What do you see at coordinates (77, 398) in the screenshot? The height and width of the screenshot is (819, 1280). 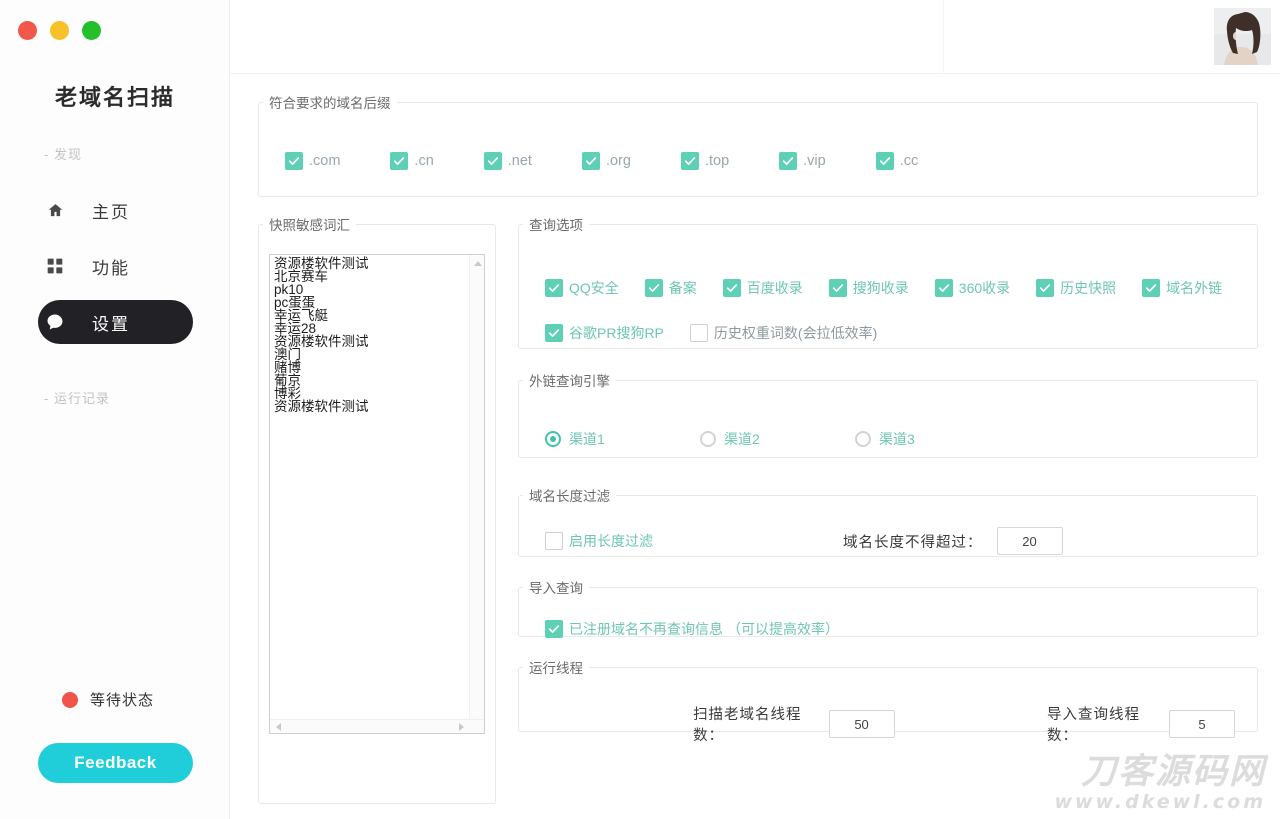 I see `sidebar-group-runlog: - 运行记录` at bounding box center [77, 398].